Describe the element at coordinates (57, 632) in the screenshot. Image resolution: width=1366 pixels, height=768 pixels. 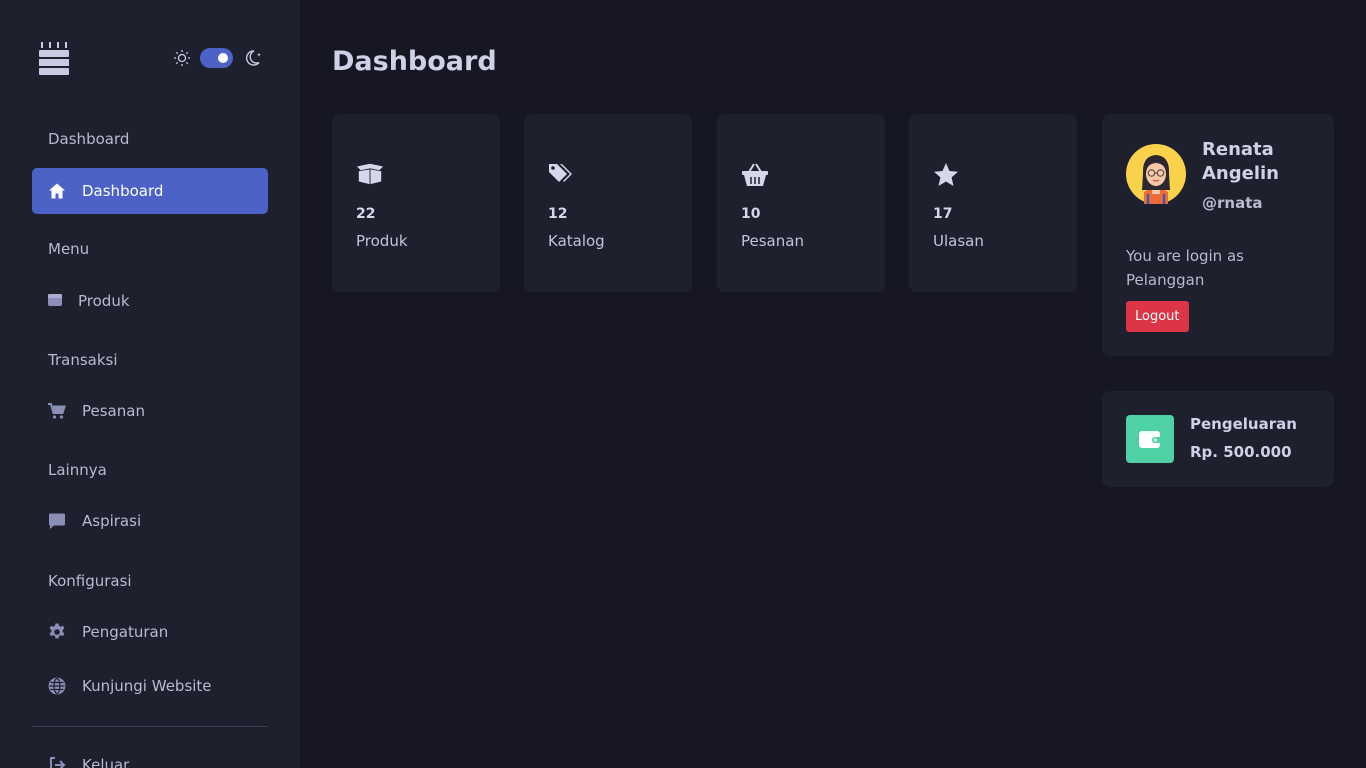
I see `gear-icon` at that location.